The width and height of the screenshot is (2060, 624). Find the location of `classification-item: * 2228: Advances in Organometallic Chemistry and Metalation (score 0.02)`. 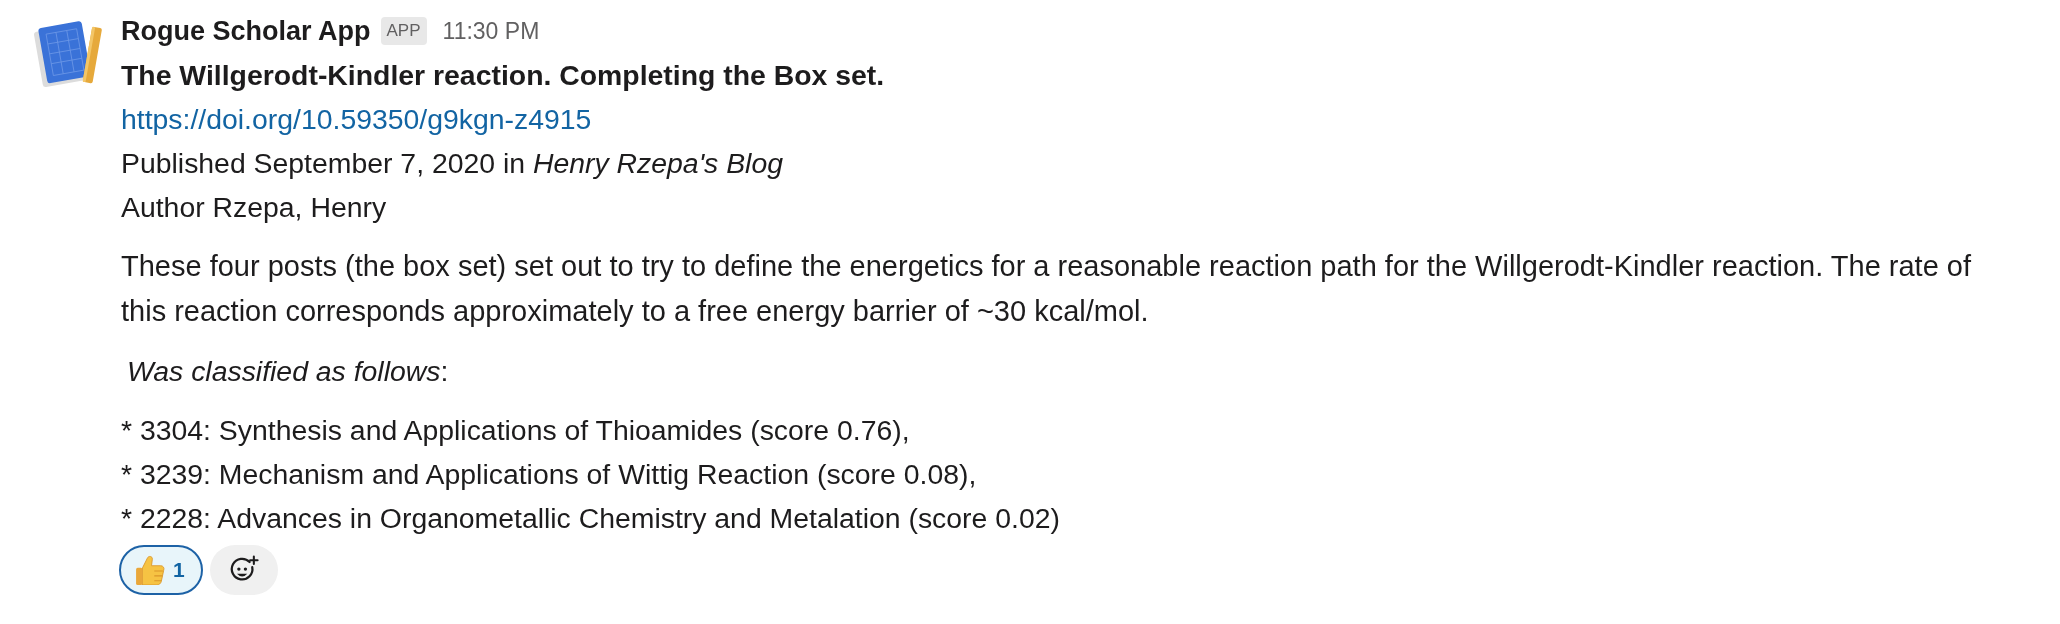

classification-item: * 2228: Advances in Organometallic Chemistry and Metalation (score 0.02) is located at coordinates (591, 518).